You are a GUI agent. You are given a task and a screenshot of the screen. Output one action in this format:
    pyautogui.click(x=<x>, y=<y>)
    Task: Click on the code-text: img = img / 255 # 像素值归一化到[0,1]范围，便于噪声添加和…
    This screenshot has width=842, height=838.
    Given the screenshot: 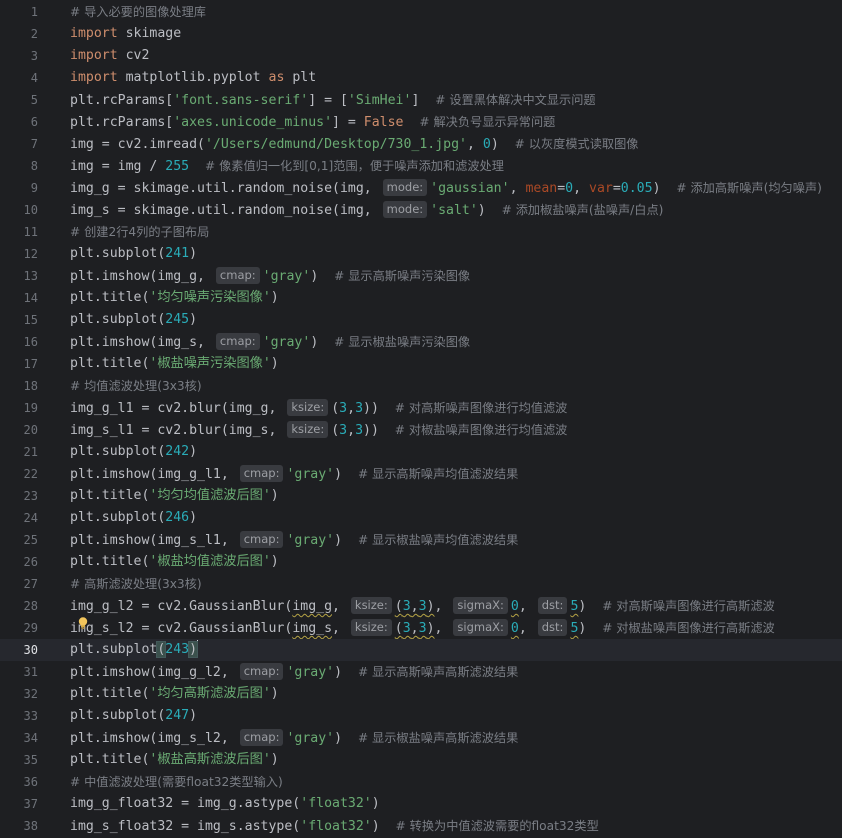 What is the action you would take?
    pyautogui.click(x=287, y=166)
    